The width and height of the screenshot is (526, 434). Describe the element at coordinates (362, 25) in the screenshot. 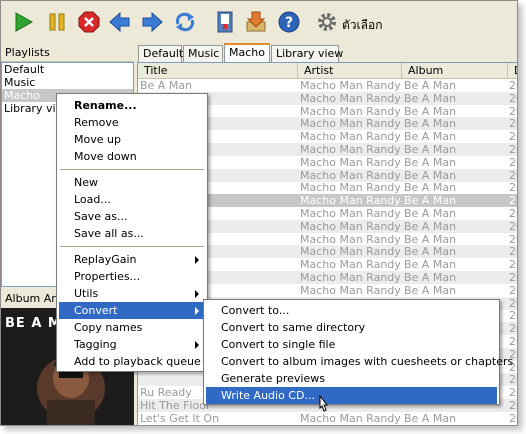

I see `settings-label: ตัวเลือก` at that location.